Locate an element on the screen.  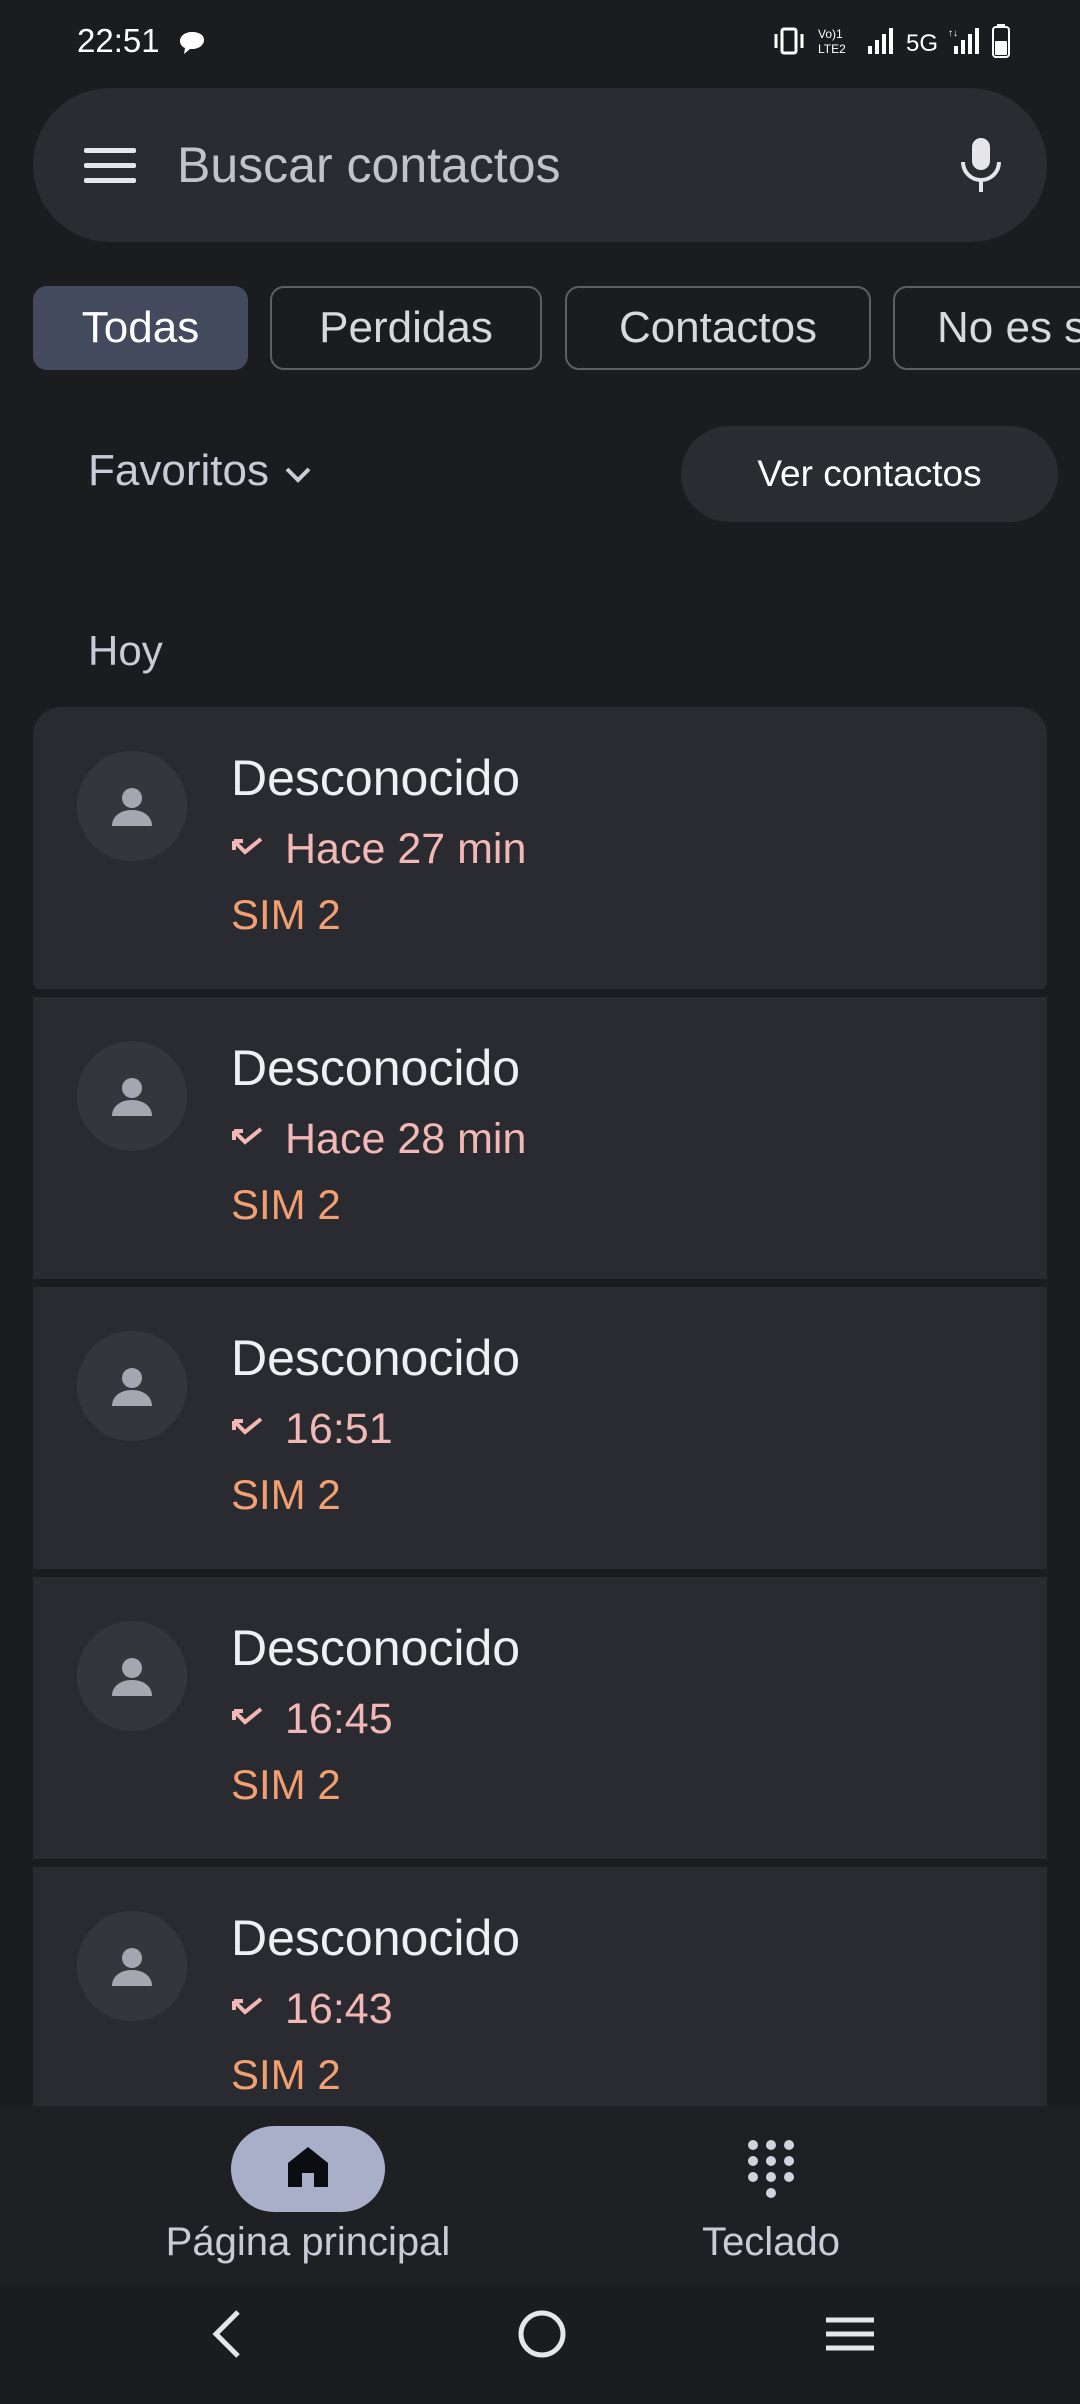
chevron-down-icon is located at coordinates (298, 471).